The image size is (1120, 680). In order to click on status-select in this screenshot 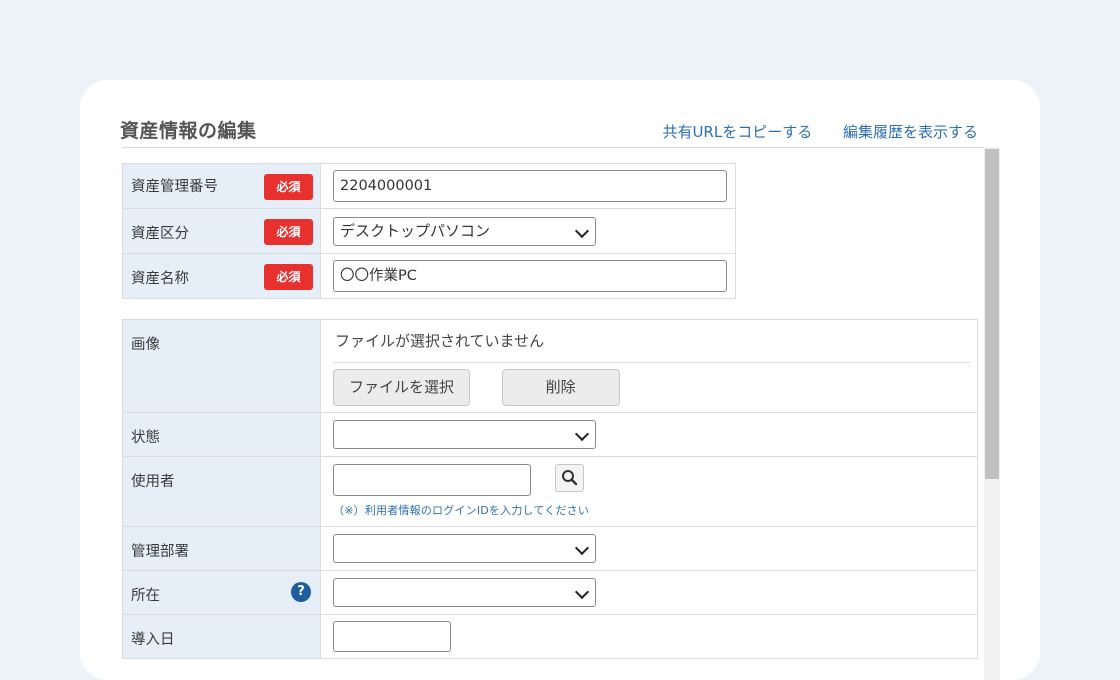, I will do `click(464, 434)`.